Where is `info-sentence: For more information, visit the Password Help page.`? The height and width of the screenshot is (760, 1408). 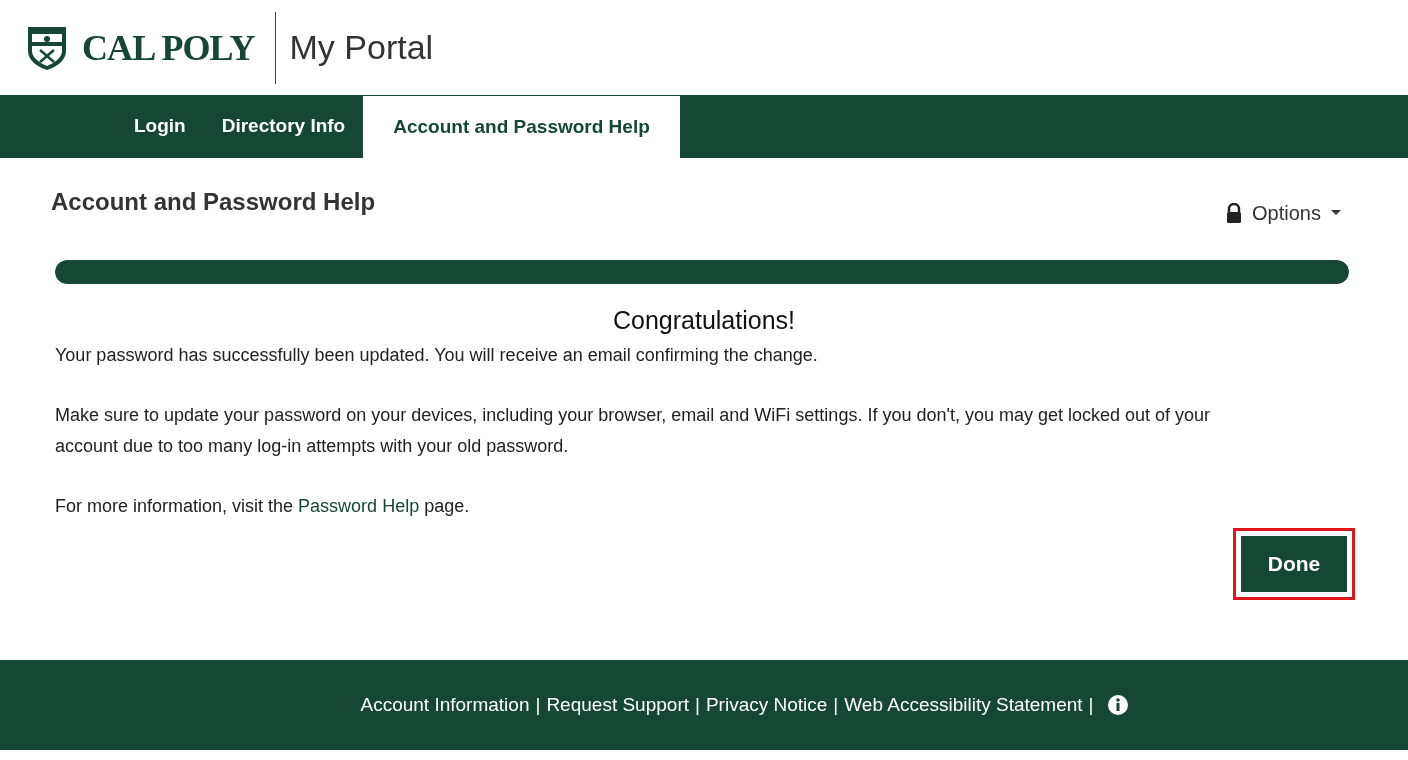
info-sentence: For more information, visit the Password Help page. is located at coordinates (263, 506).